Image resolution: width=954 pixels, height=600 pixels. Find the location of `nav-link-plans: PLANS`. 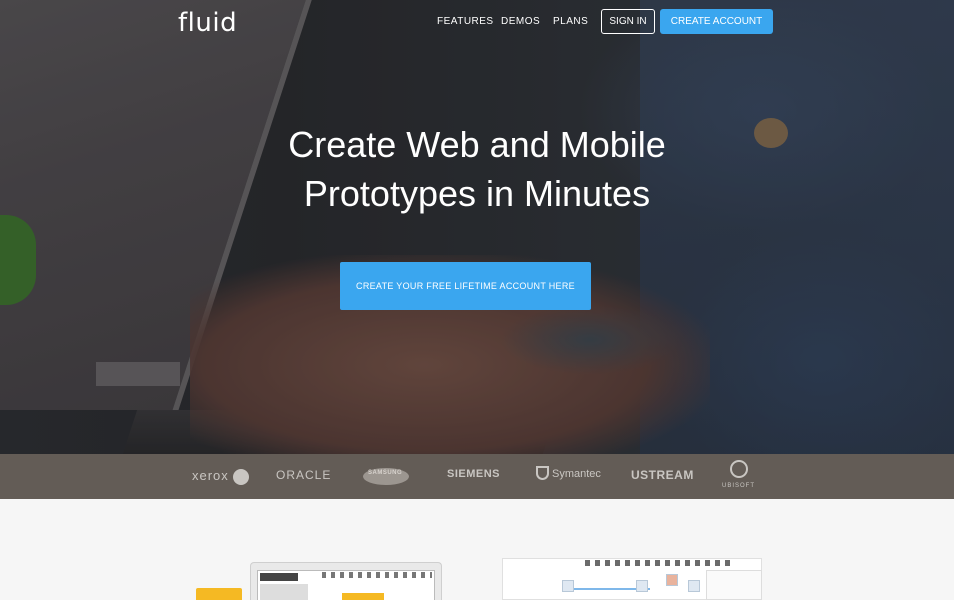

nav-link-plans: PLANS is located at coordinates (570, 21).